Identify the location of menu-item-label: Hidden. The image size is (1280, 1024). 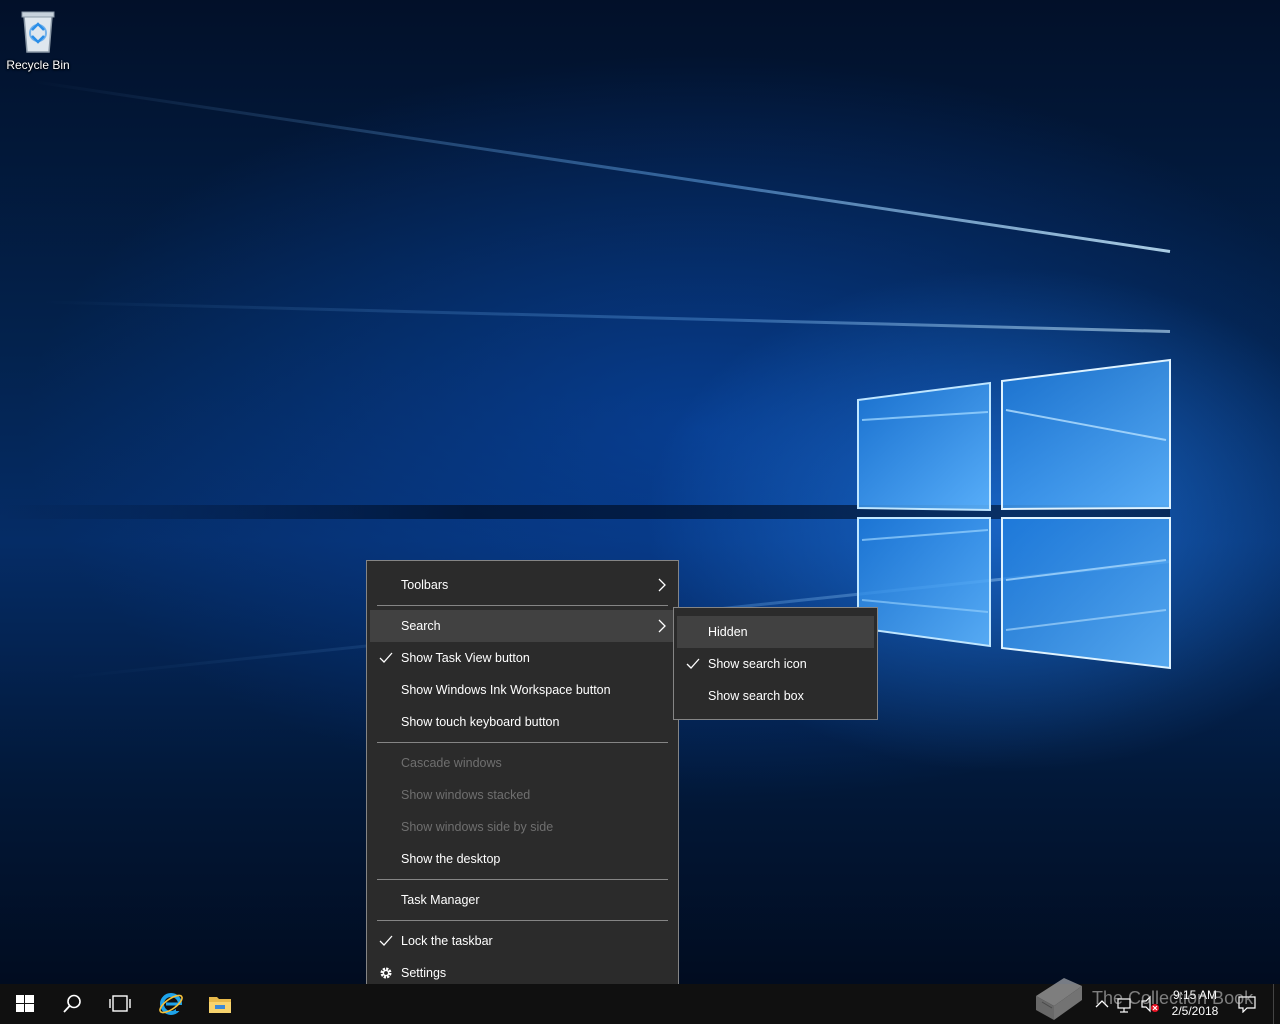
(728, 632).